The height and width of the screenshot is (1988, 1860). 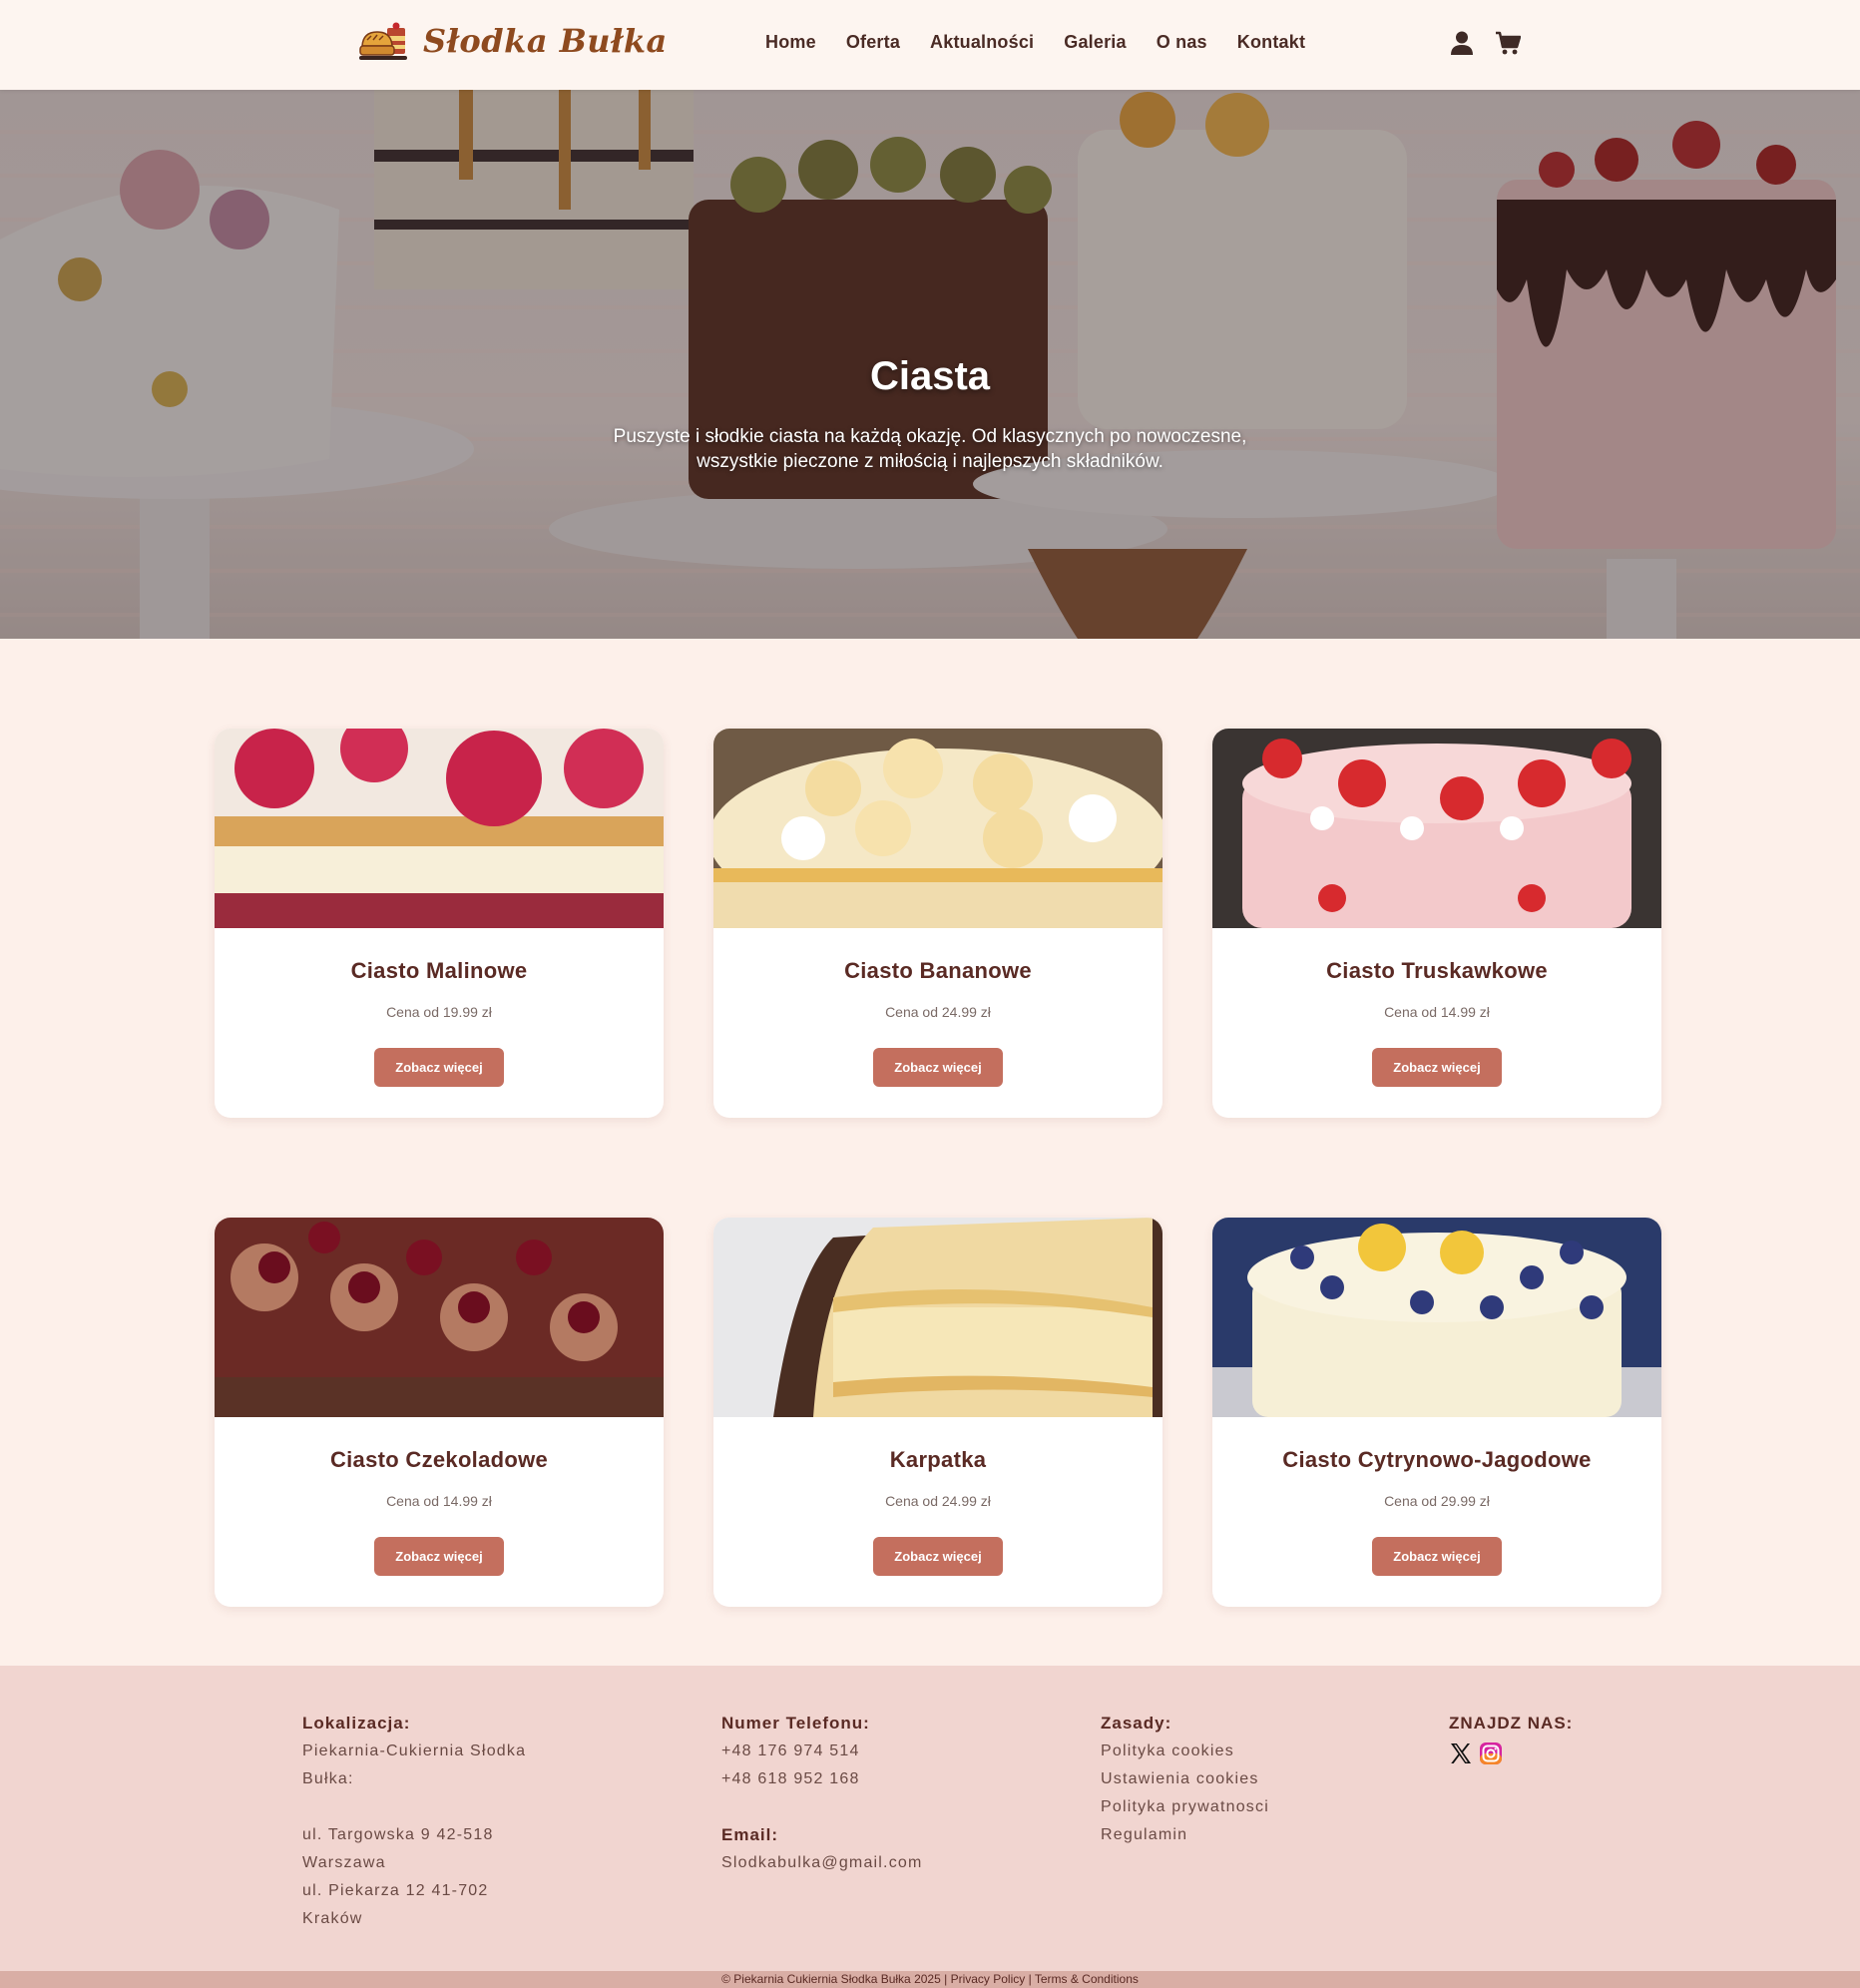 I want to click on product-name: Ciasto Bananowe, so click(x=938, y=970).